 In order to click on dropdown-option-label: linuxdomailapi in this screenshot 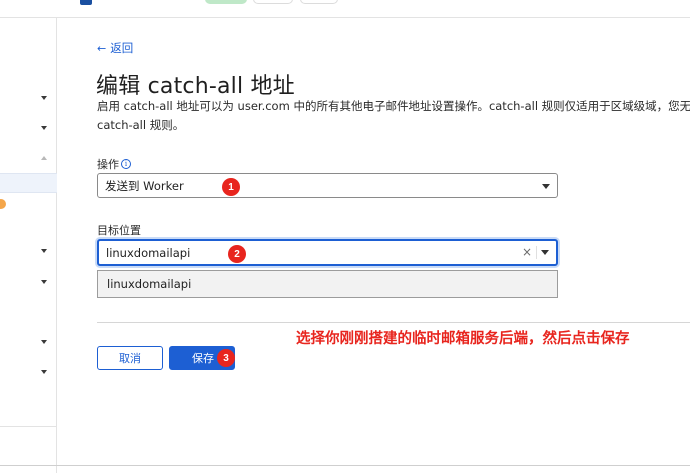, I will do `click(149, 284)`.